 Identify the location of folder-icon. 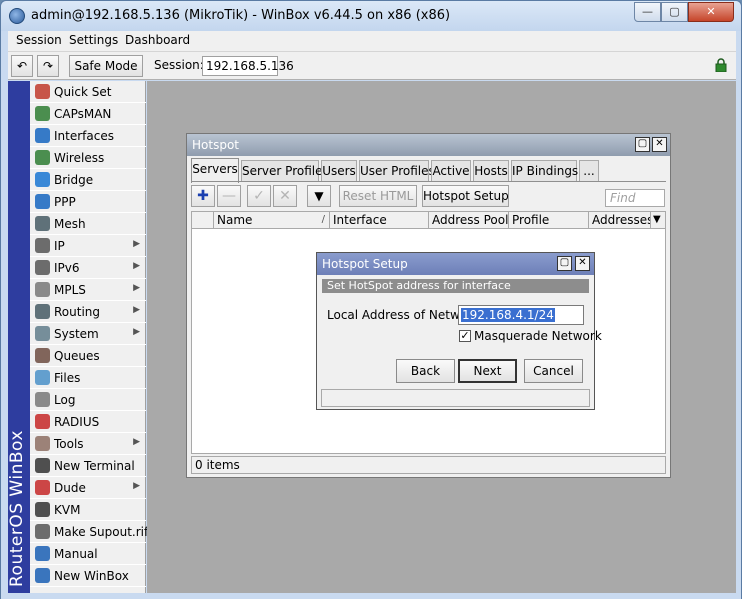
(42, 377).